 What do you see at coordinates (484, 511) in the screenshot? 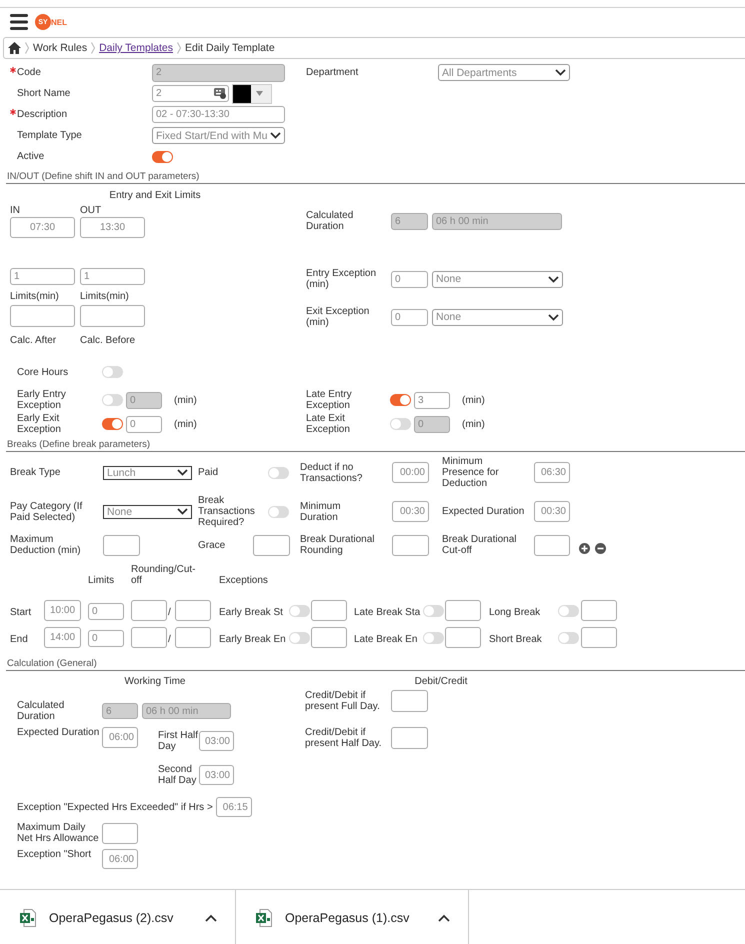
I see `field-label: Expected Duration` at bounding box center [484, 511].